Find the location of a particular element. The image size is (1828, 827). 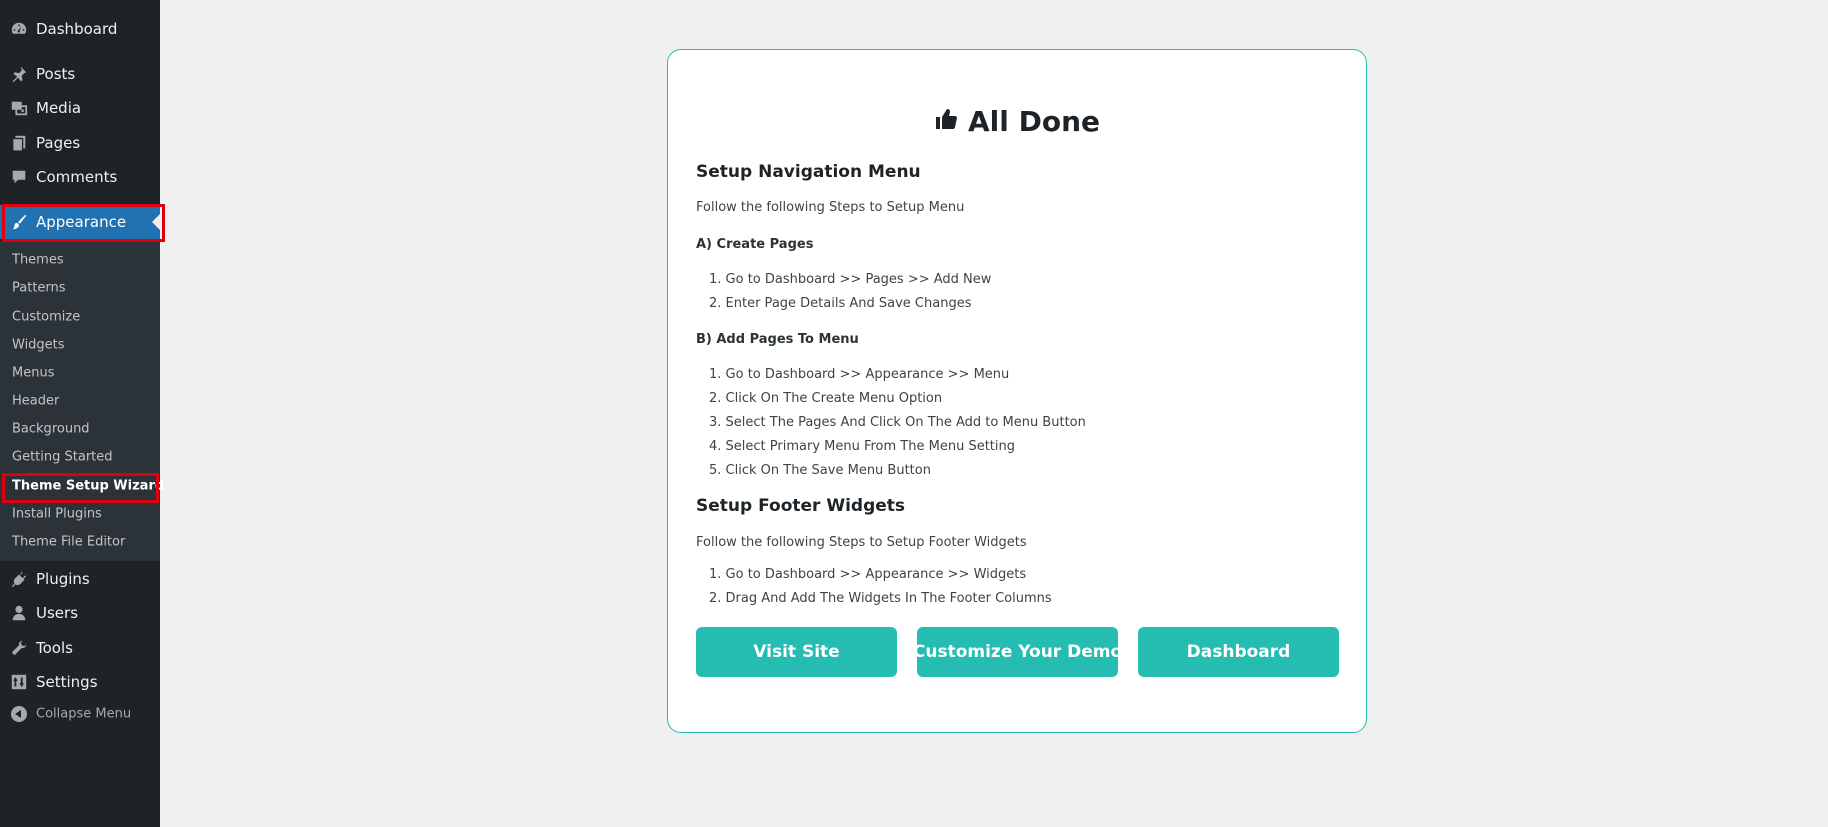

submenu-item-themes: Themes is located at coordinates (38, 260).